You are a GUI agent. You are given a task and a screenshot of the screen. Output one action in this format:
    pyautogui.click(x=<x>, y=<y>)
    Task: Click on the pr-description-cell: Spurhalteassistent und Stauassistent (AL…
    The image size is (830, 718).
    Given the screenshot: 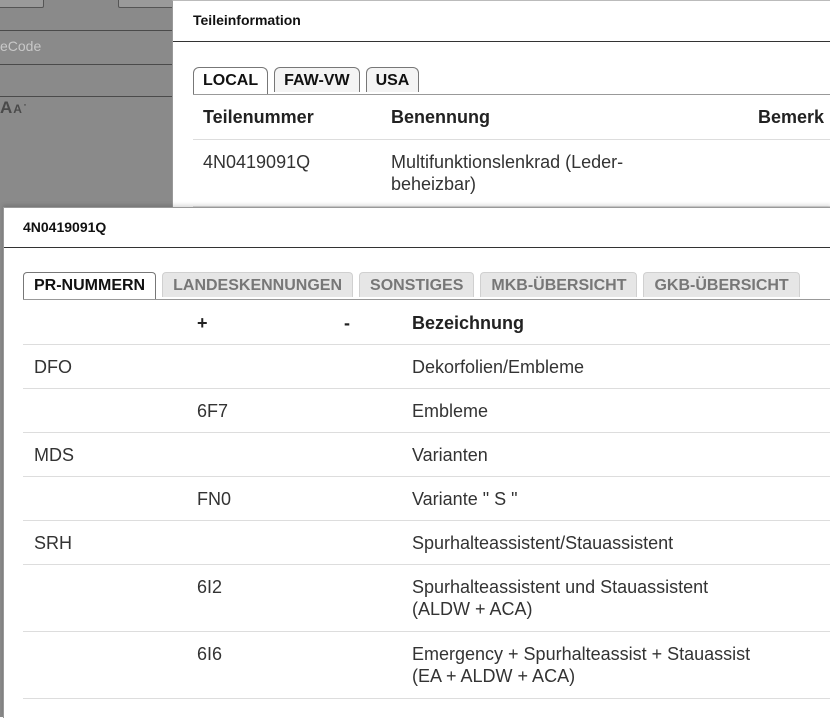 What is the action you would take?
    pyautogui.click(x=560, y=598)
    